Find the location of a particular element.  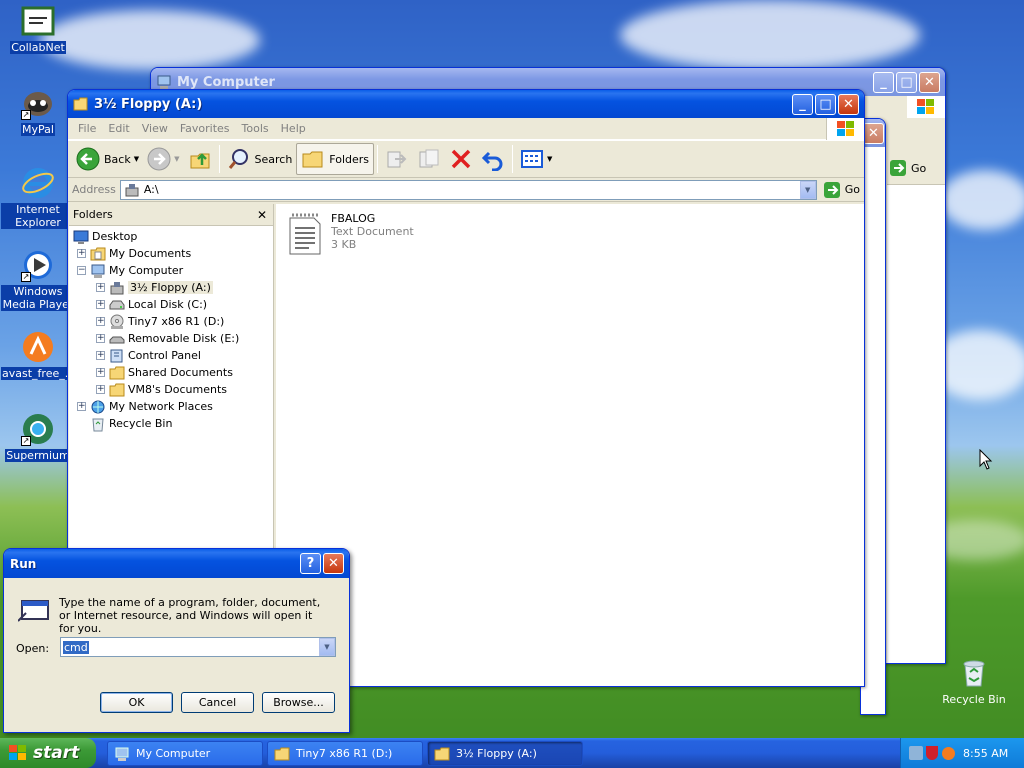

tree-item-recycle-bin: Recycle Bin is located at coordinates (131, 423).